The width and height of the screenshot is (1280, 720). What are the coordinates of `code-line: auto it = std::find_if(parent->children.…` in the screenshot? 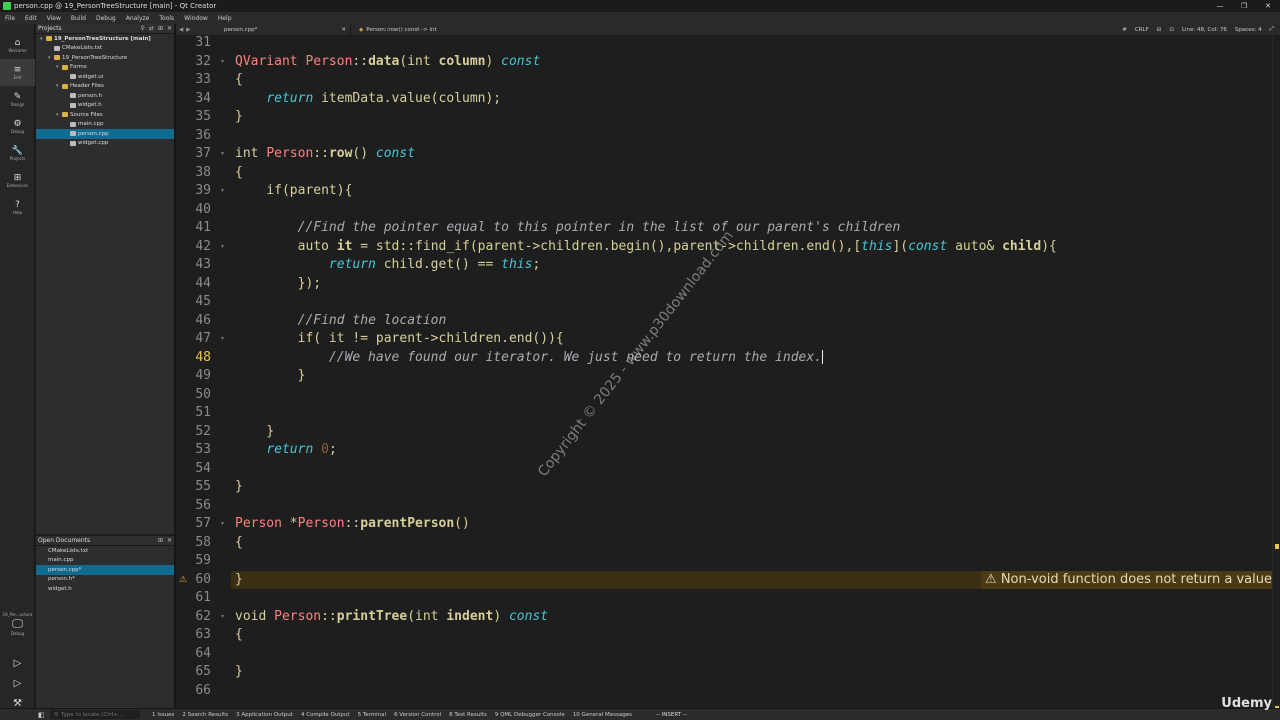 It's located at (646, 247).